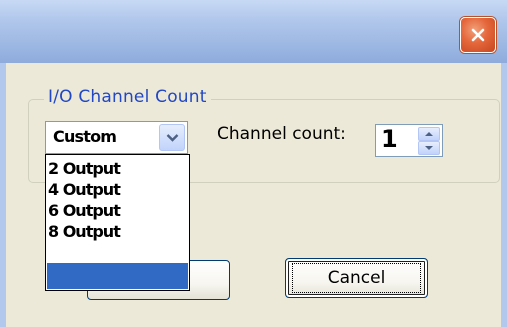  I want to click on combo-dropdown-button, so click(172, 137).